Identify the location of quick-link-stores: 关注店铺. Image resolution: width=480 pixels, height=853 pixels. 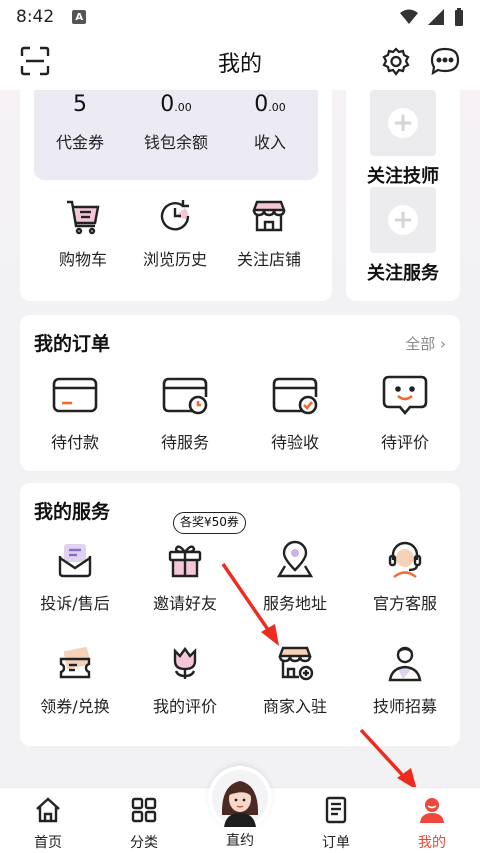
(269, 233).